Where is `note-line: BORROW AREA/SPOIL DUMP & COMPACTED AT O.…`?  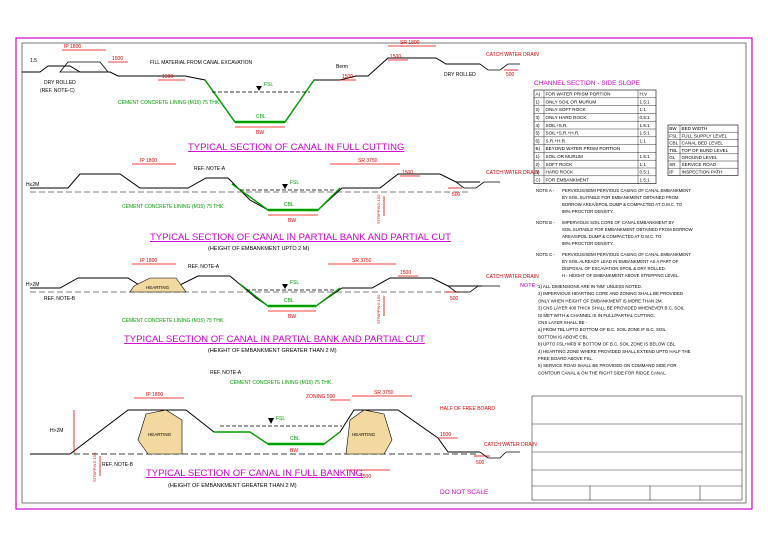 note-line: BORROW AREA/SPOIL DUMP & COMPACTED AT O.… is located at coordinates (622, 204).